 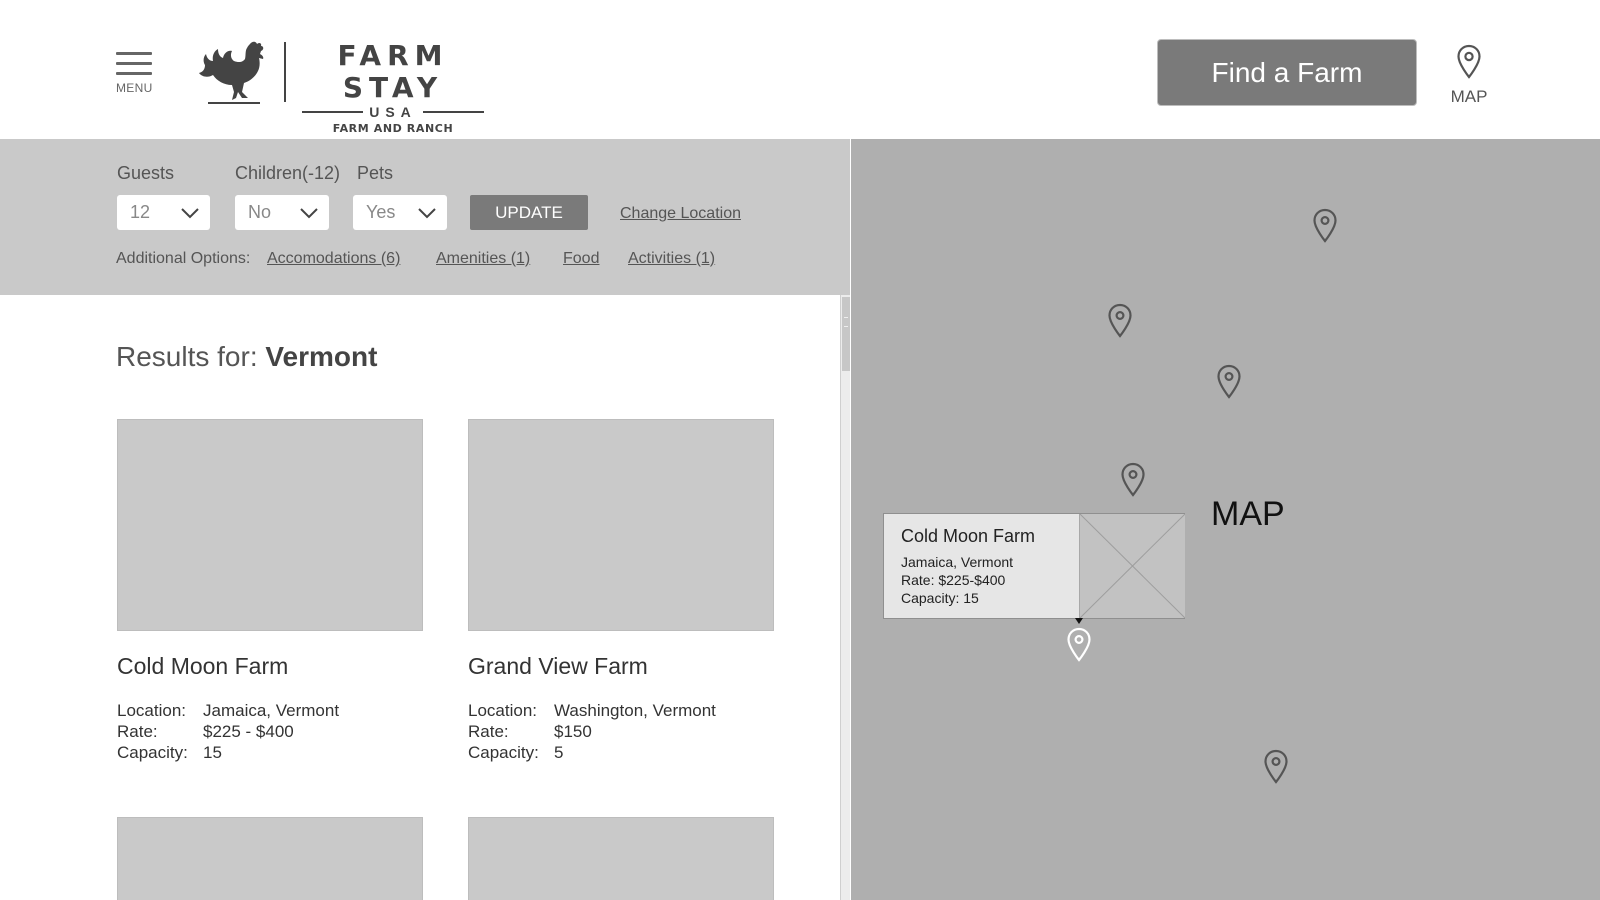 I want to click on pets-select: Yes, so click(x=400, y=212).